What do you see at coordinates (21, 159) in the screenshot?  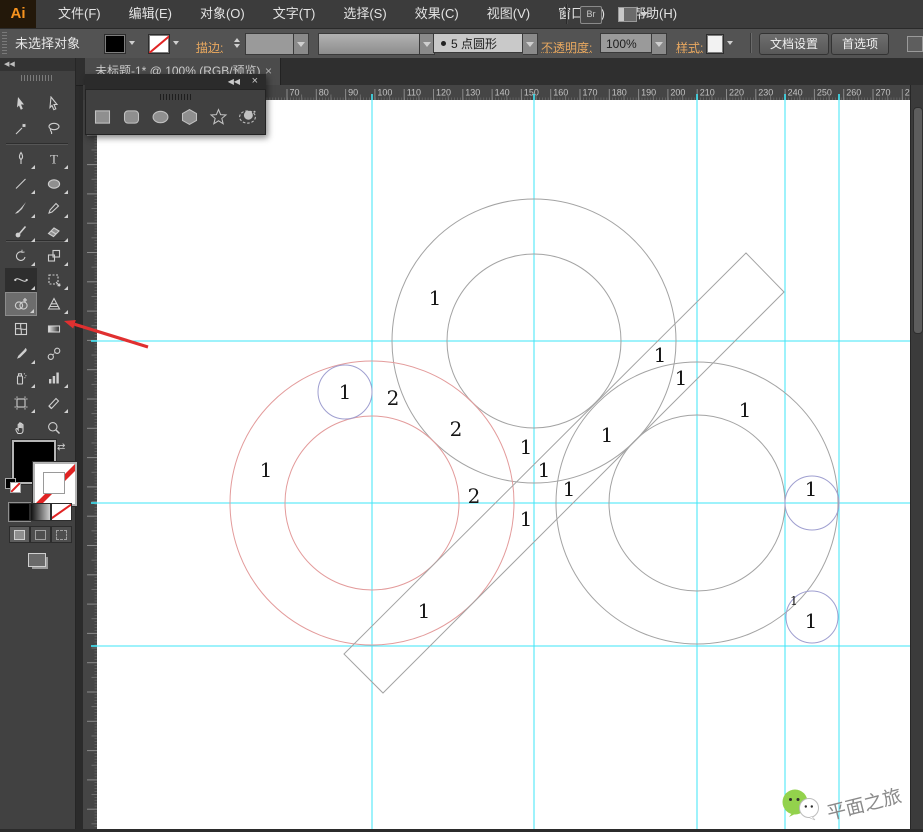 I see `pen-tool` at bounding box center [21, 159].